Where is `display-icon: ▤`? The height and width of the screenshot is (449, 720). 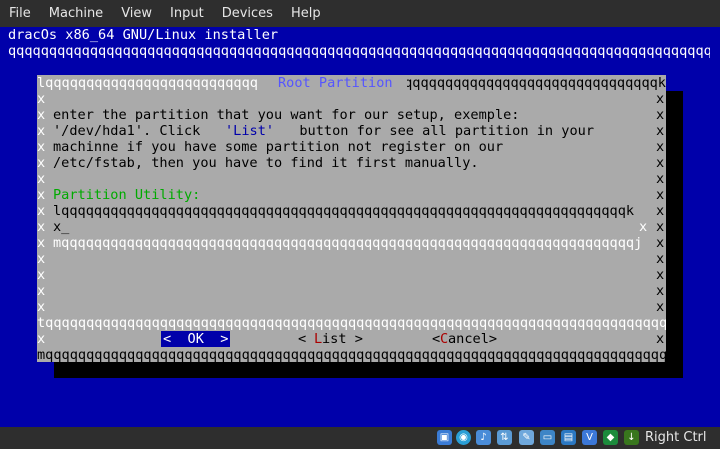
display-icon: ▤ is located at coordinates (568, 437).